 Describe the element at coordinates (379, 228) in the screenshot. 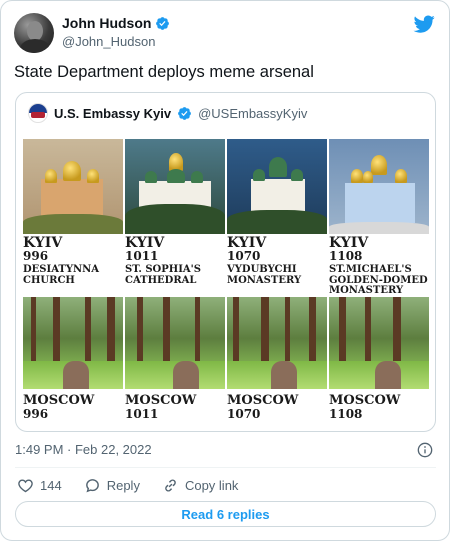

I see `plaza` at that location.